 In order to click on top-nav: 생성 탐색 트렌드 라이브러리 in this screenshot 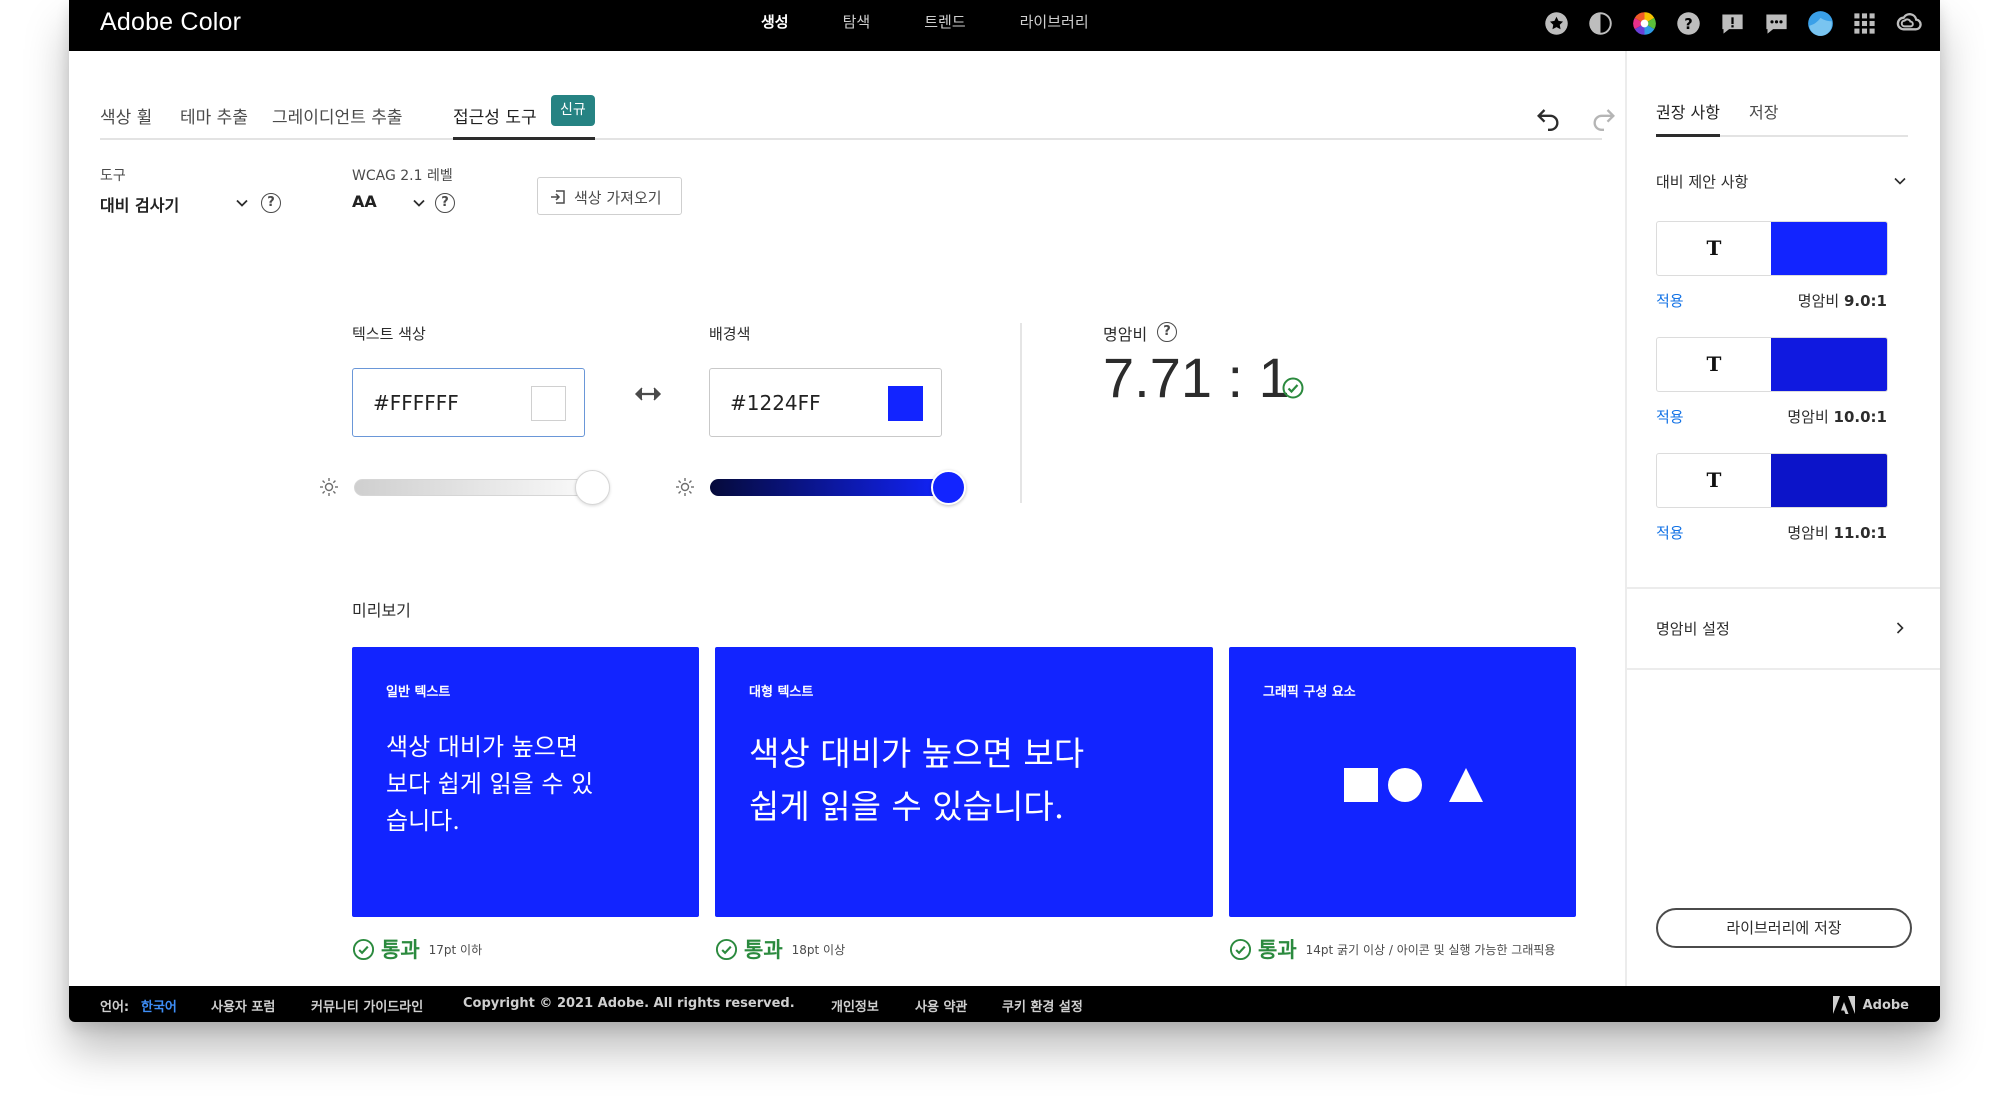, I will do `click(925, 25)`.